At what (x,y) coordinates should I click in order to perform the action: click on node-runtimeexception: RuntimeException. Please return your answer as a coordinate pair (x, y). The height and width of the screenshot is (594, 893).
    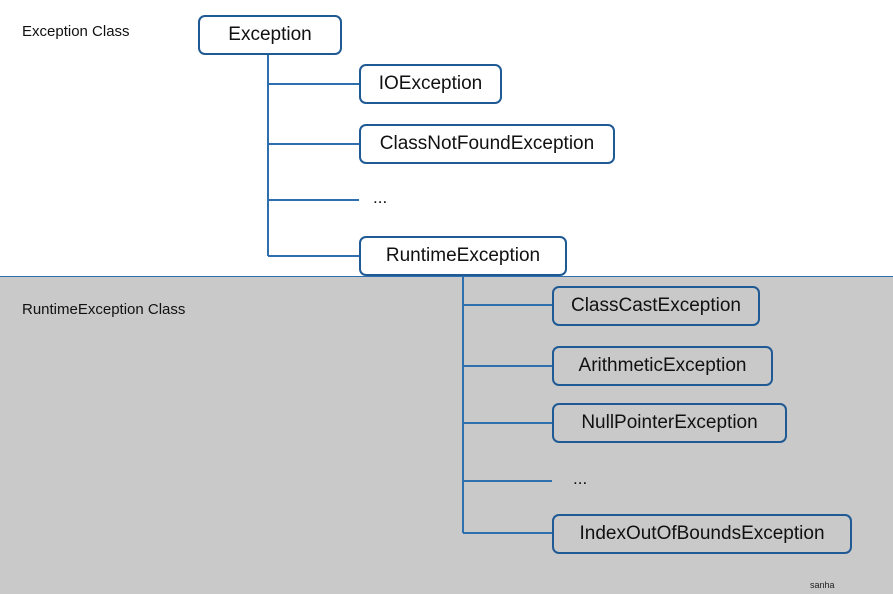
    Looking at the image, I should click on (463, 256).